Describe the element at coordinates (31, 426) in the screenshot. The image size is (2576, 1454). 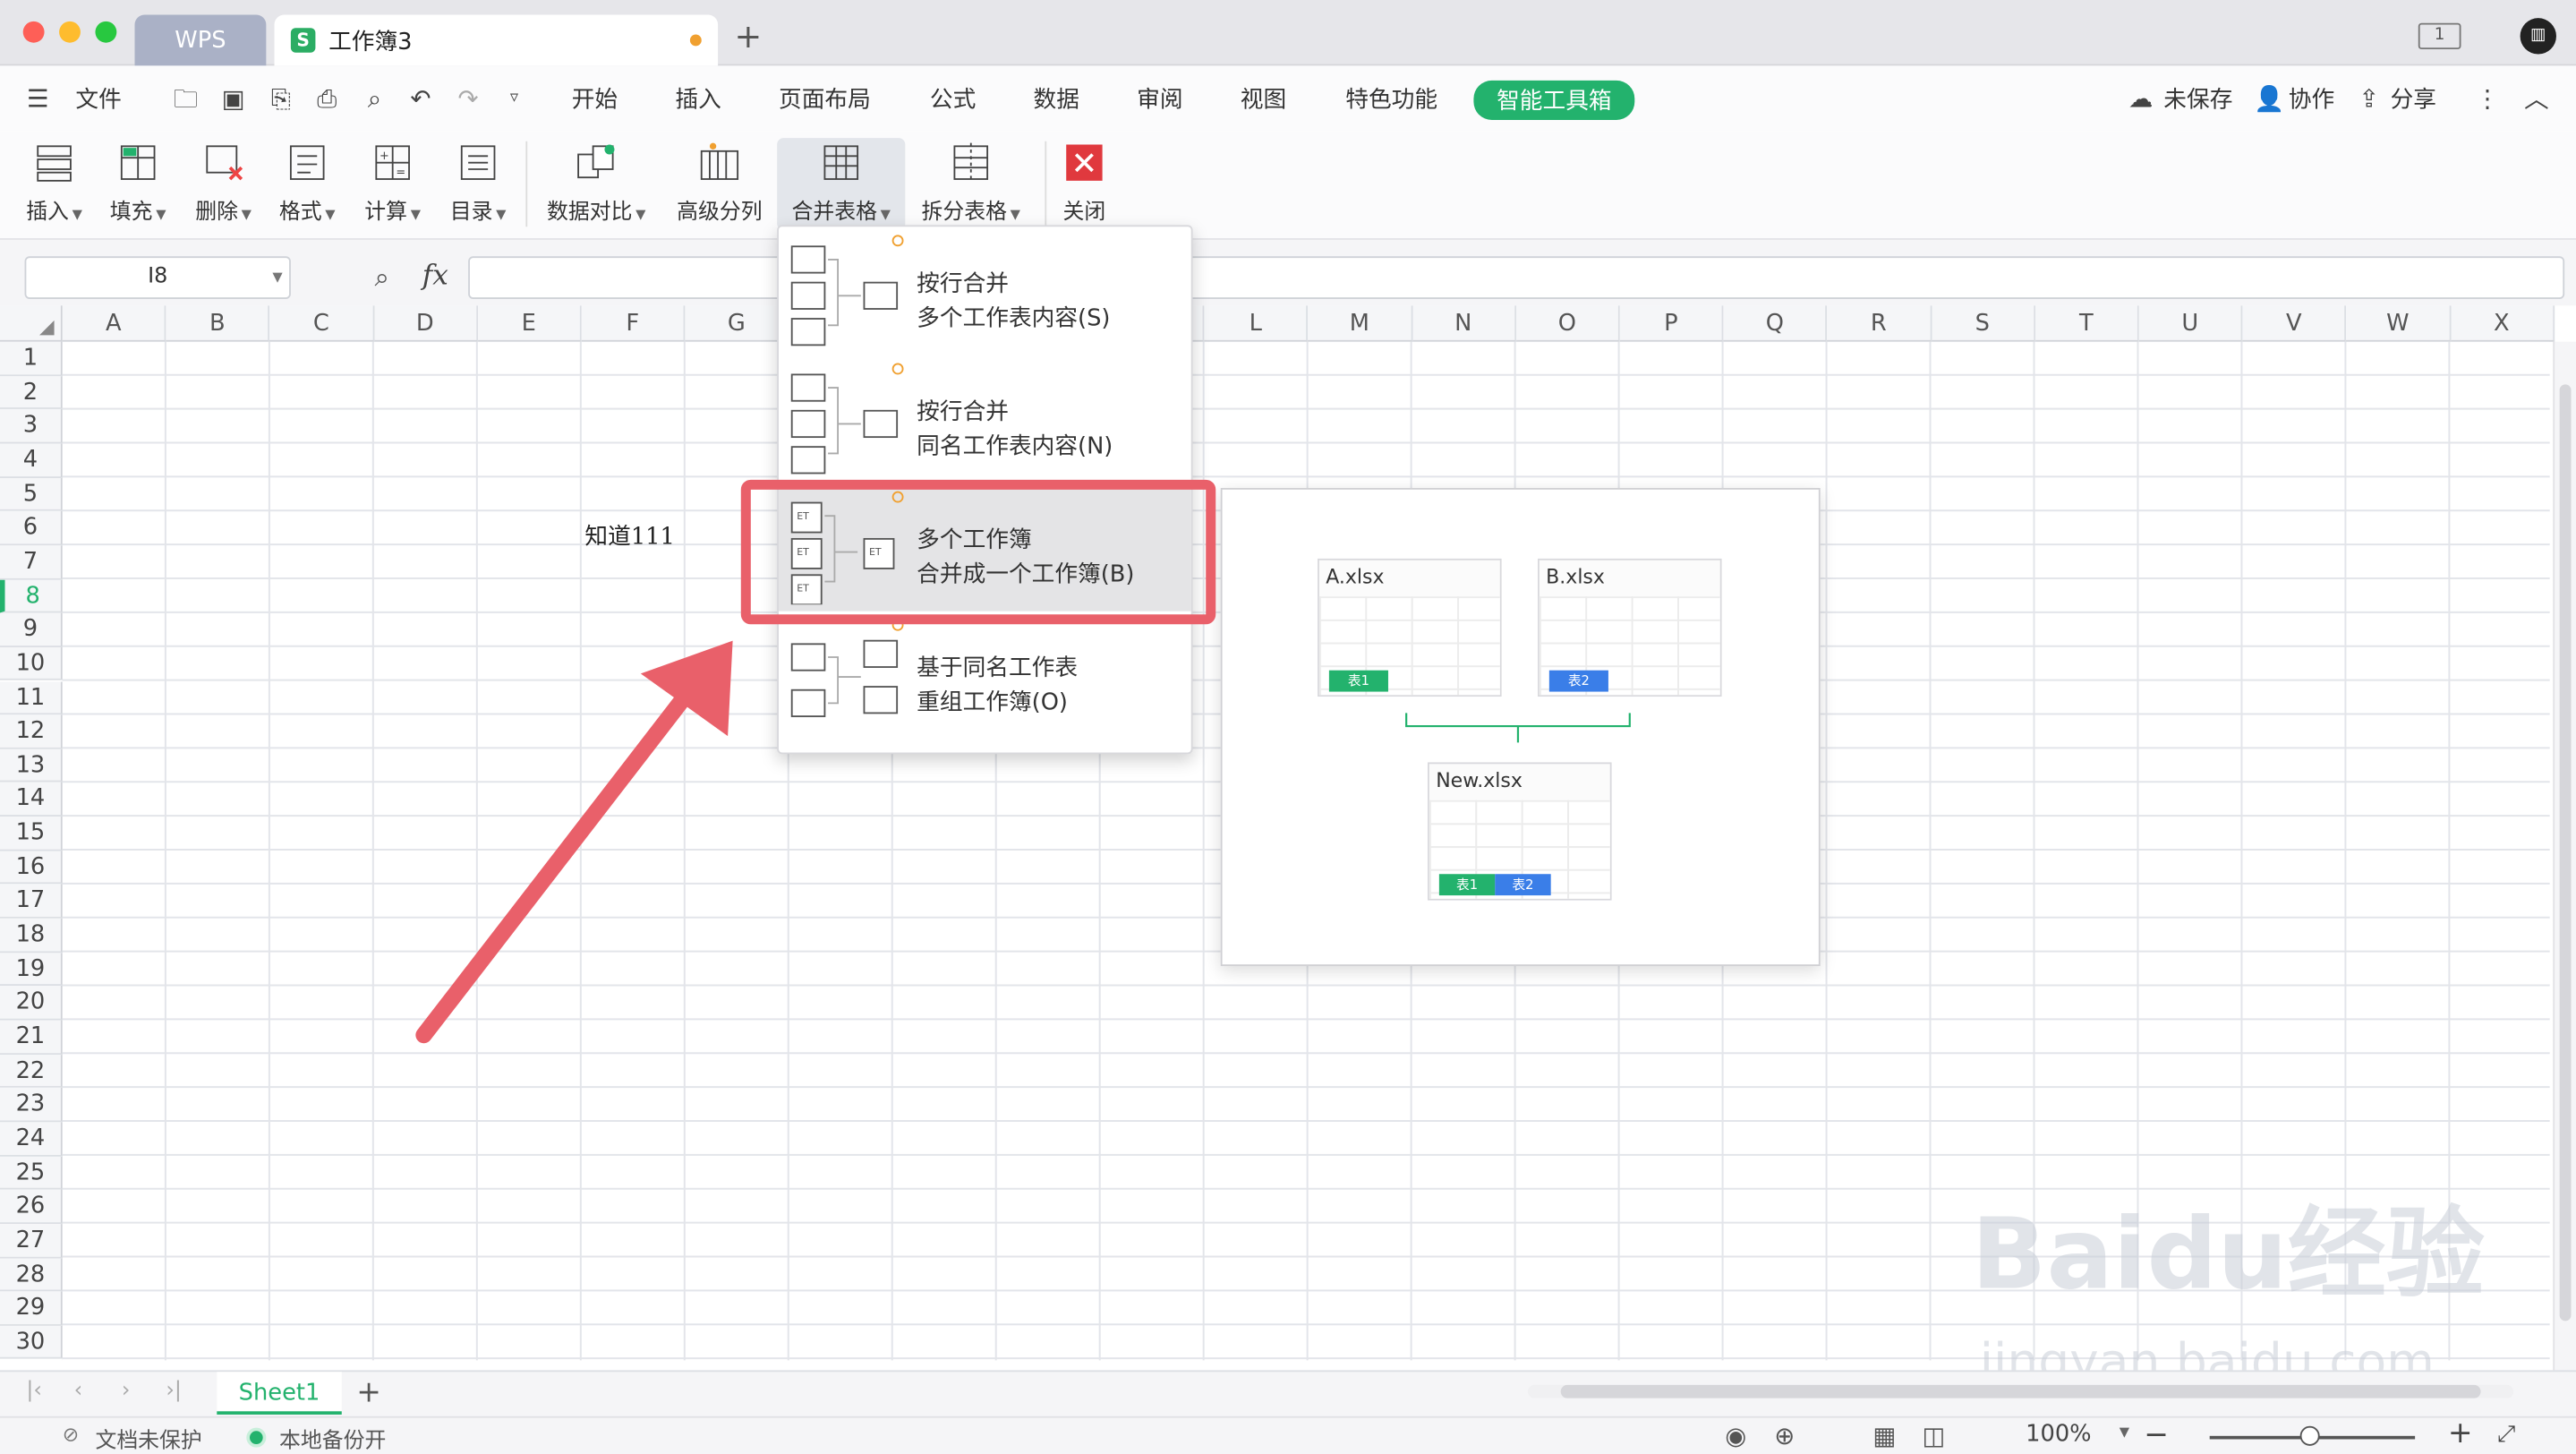
I see `row-header-3: 3` at that location.